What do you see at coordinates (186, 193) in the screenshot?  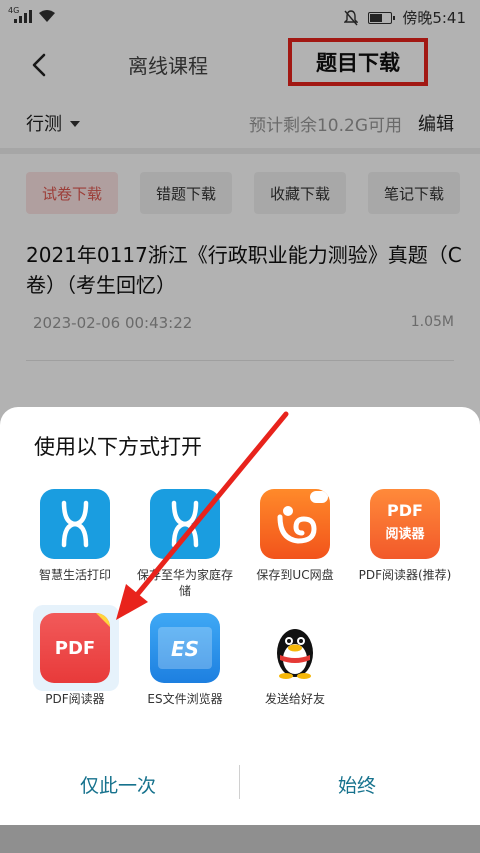 I see `chip-wrong-questions-download: 错题下载` at bounding box center [186, 193].